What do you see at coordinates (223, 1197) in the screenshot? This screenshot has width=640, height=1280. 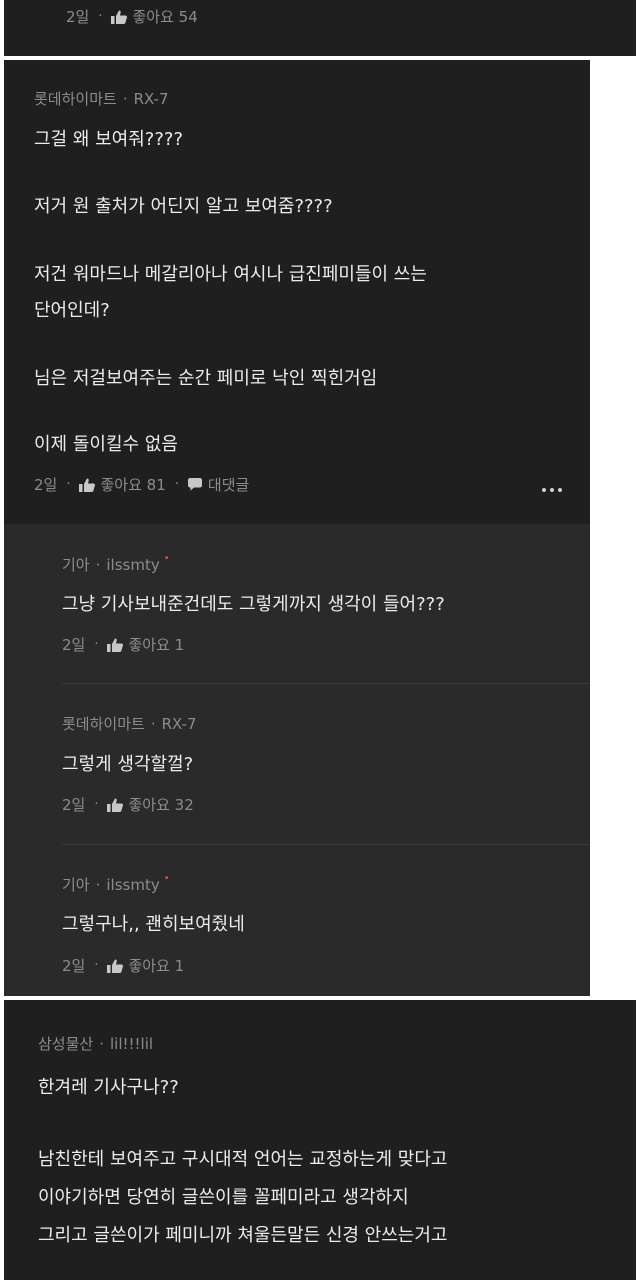 I see `comment-text-line: 이야기하면 당연히 글쓴이를 꼴페미라고 생각하지` at bounding box center [223, 1197].